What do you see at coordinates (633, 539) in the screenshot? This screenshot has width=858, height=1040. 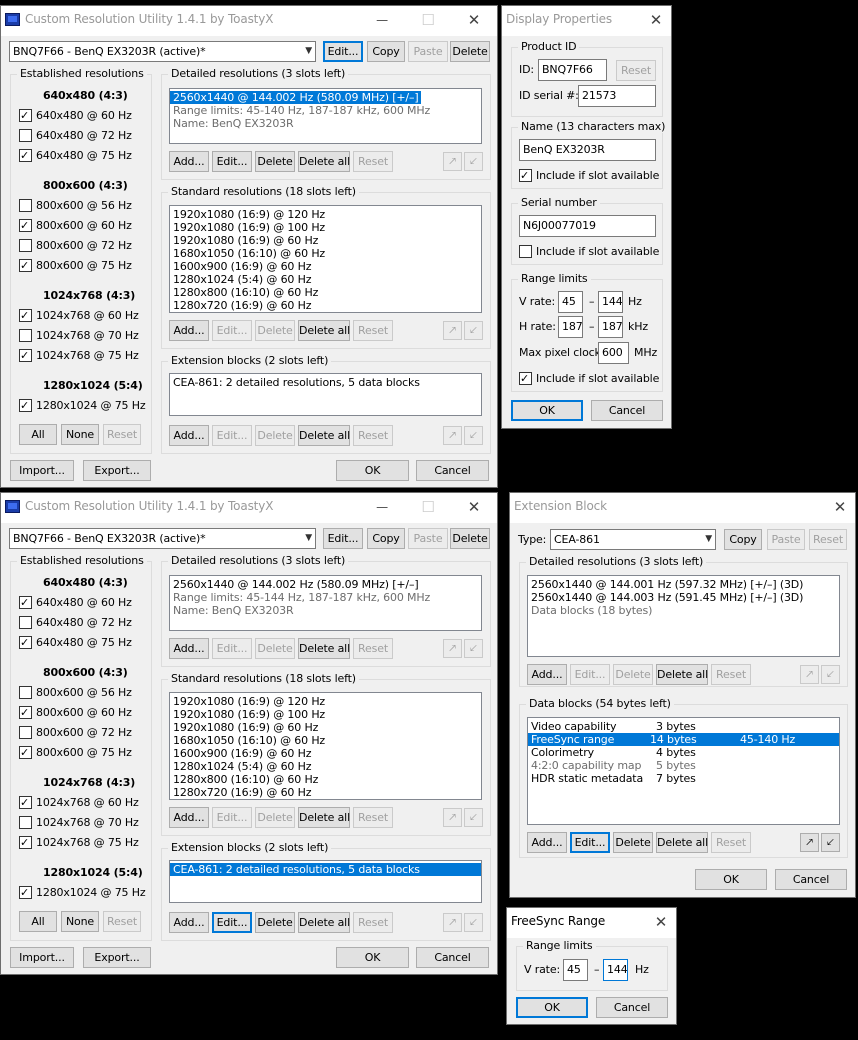 I see `type-select: CEA-861 ▼` at bounding box center [633, 539].